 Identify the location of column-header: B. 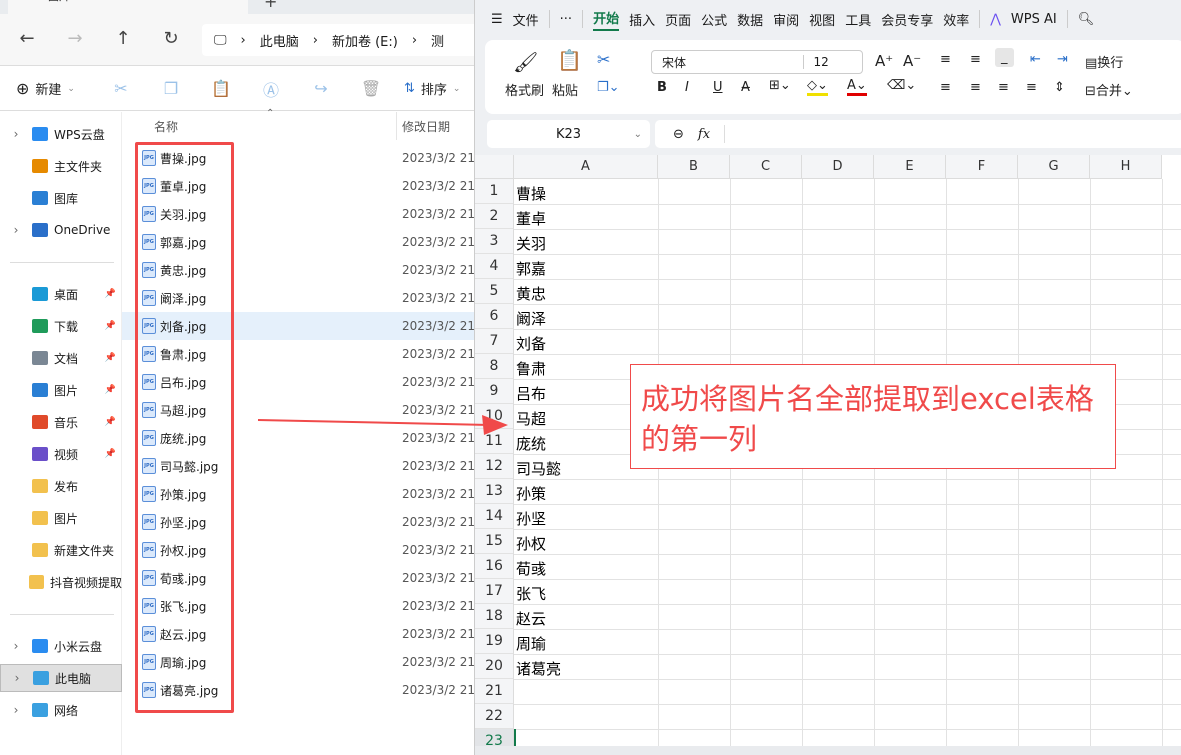
(694, 167).